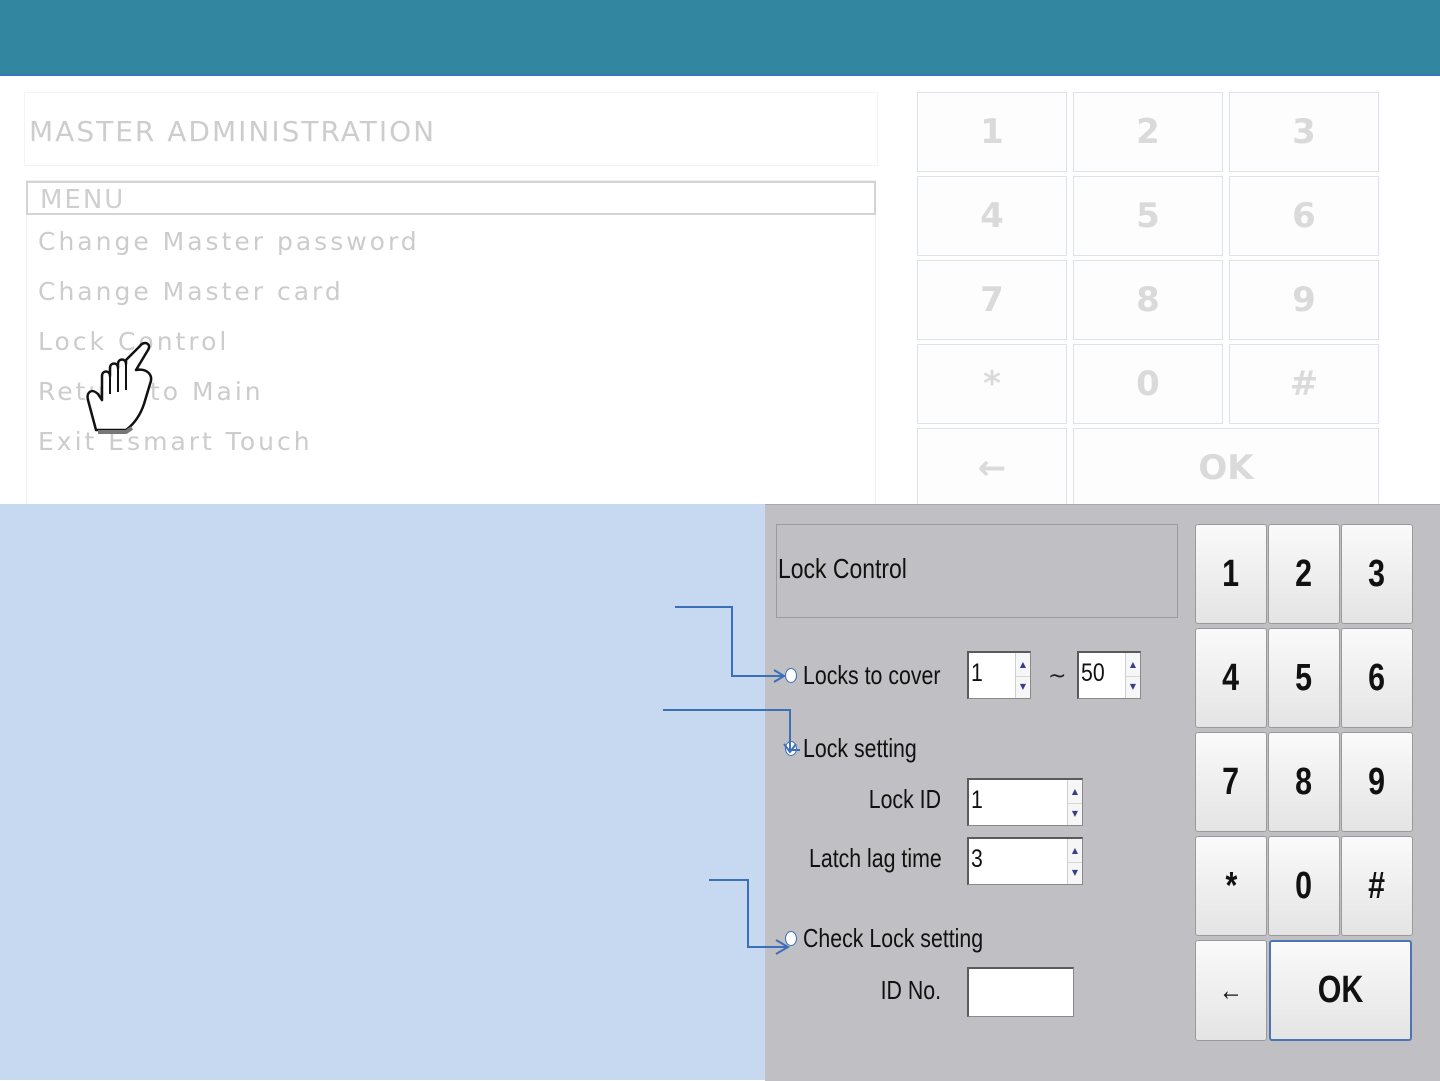 The width and height of the screenshot is (1440, 1081). What do you see at coordinates (992, 216) in the screenshot?
I see `faded-key-4: 4` at bounding box center [992, 216].